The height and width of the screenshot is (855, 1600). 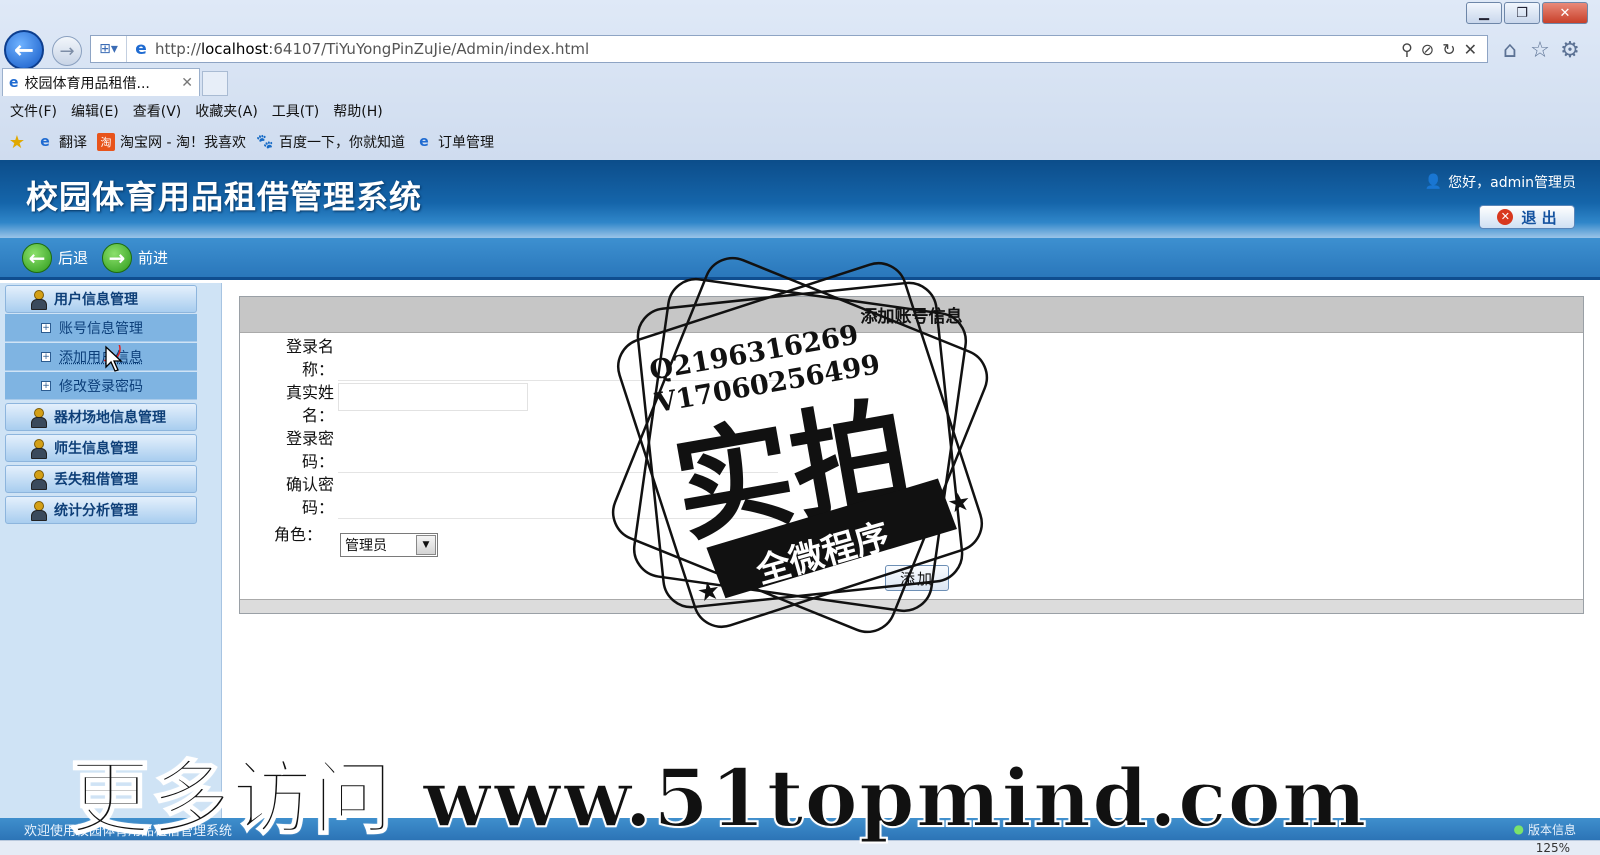 I want to click on ie-page-icon: e, so click(x=141, y=49).